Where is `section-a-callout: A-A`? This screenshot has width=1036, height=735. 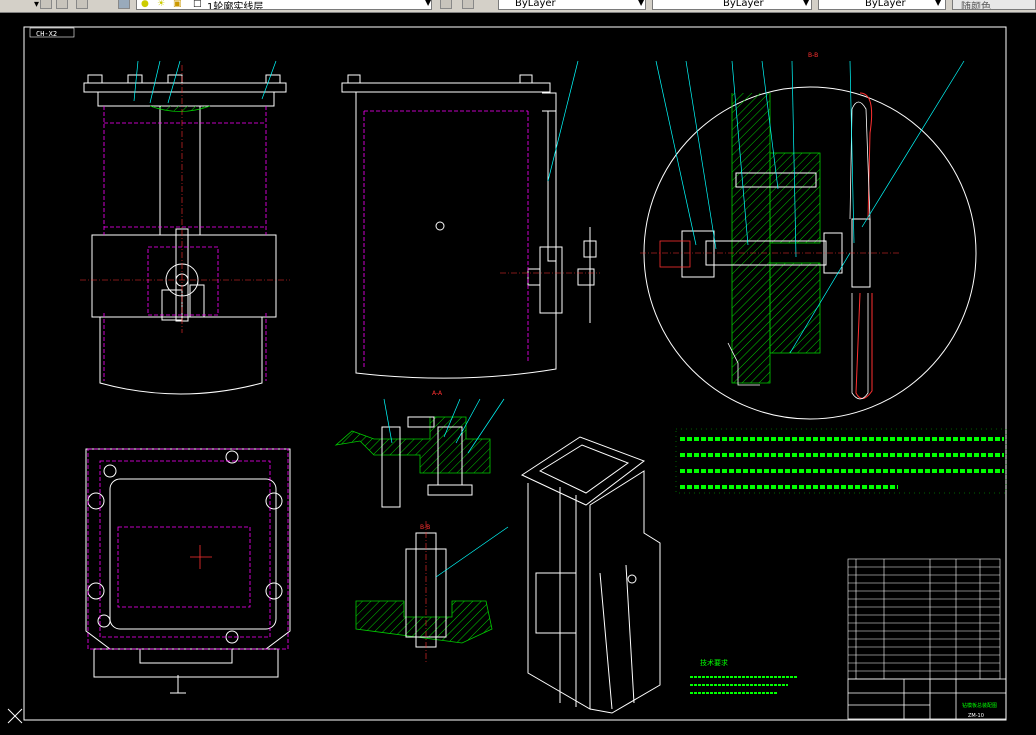 section-a-callout: A-A is located at coordinates (437, 393).